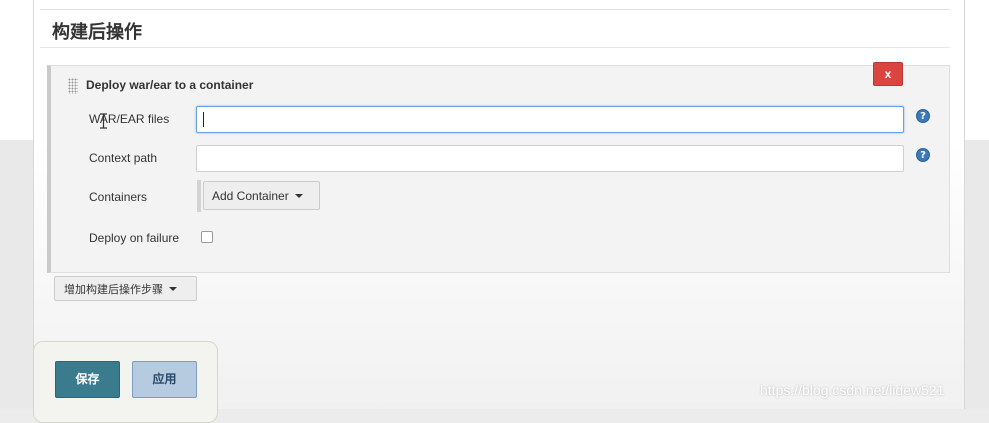  Describe the element at coordinates (888, 74) in the screenshot. I see `delete-step-button: x` at that location.